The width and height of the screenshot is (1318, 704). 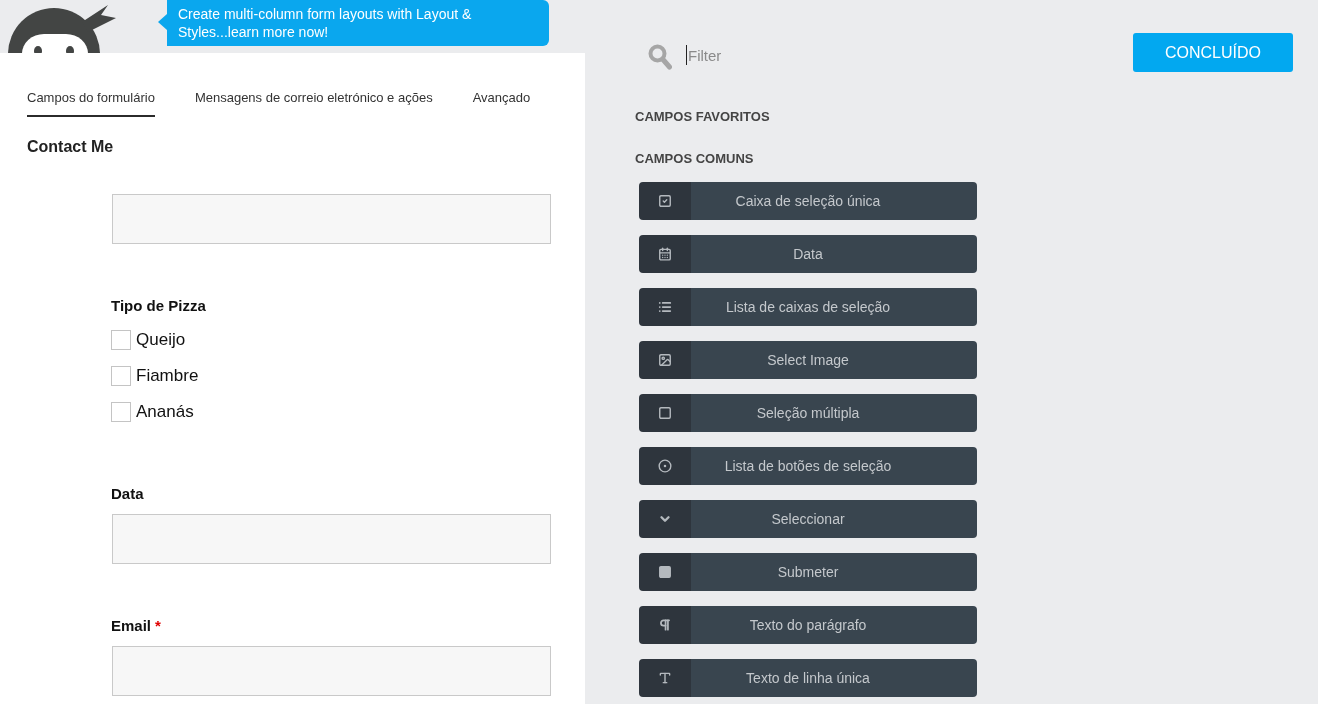 What do you see at coordinates (808, 413) in the screenshot?
I see `field-type-button: Seleção múltipla` at bounding box center [808, 413].